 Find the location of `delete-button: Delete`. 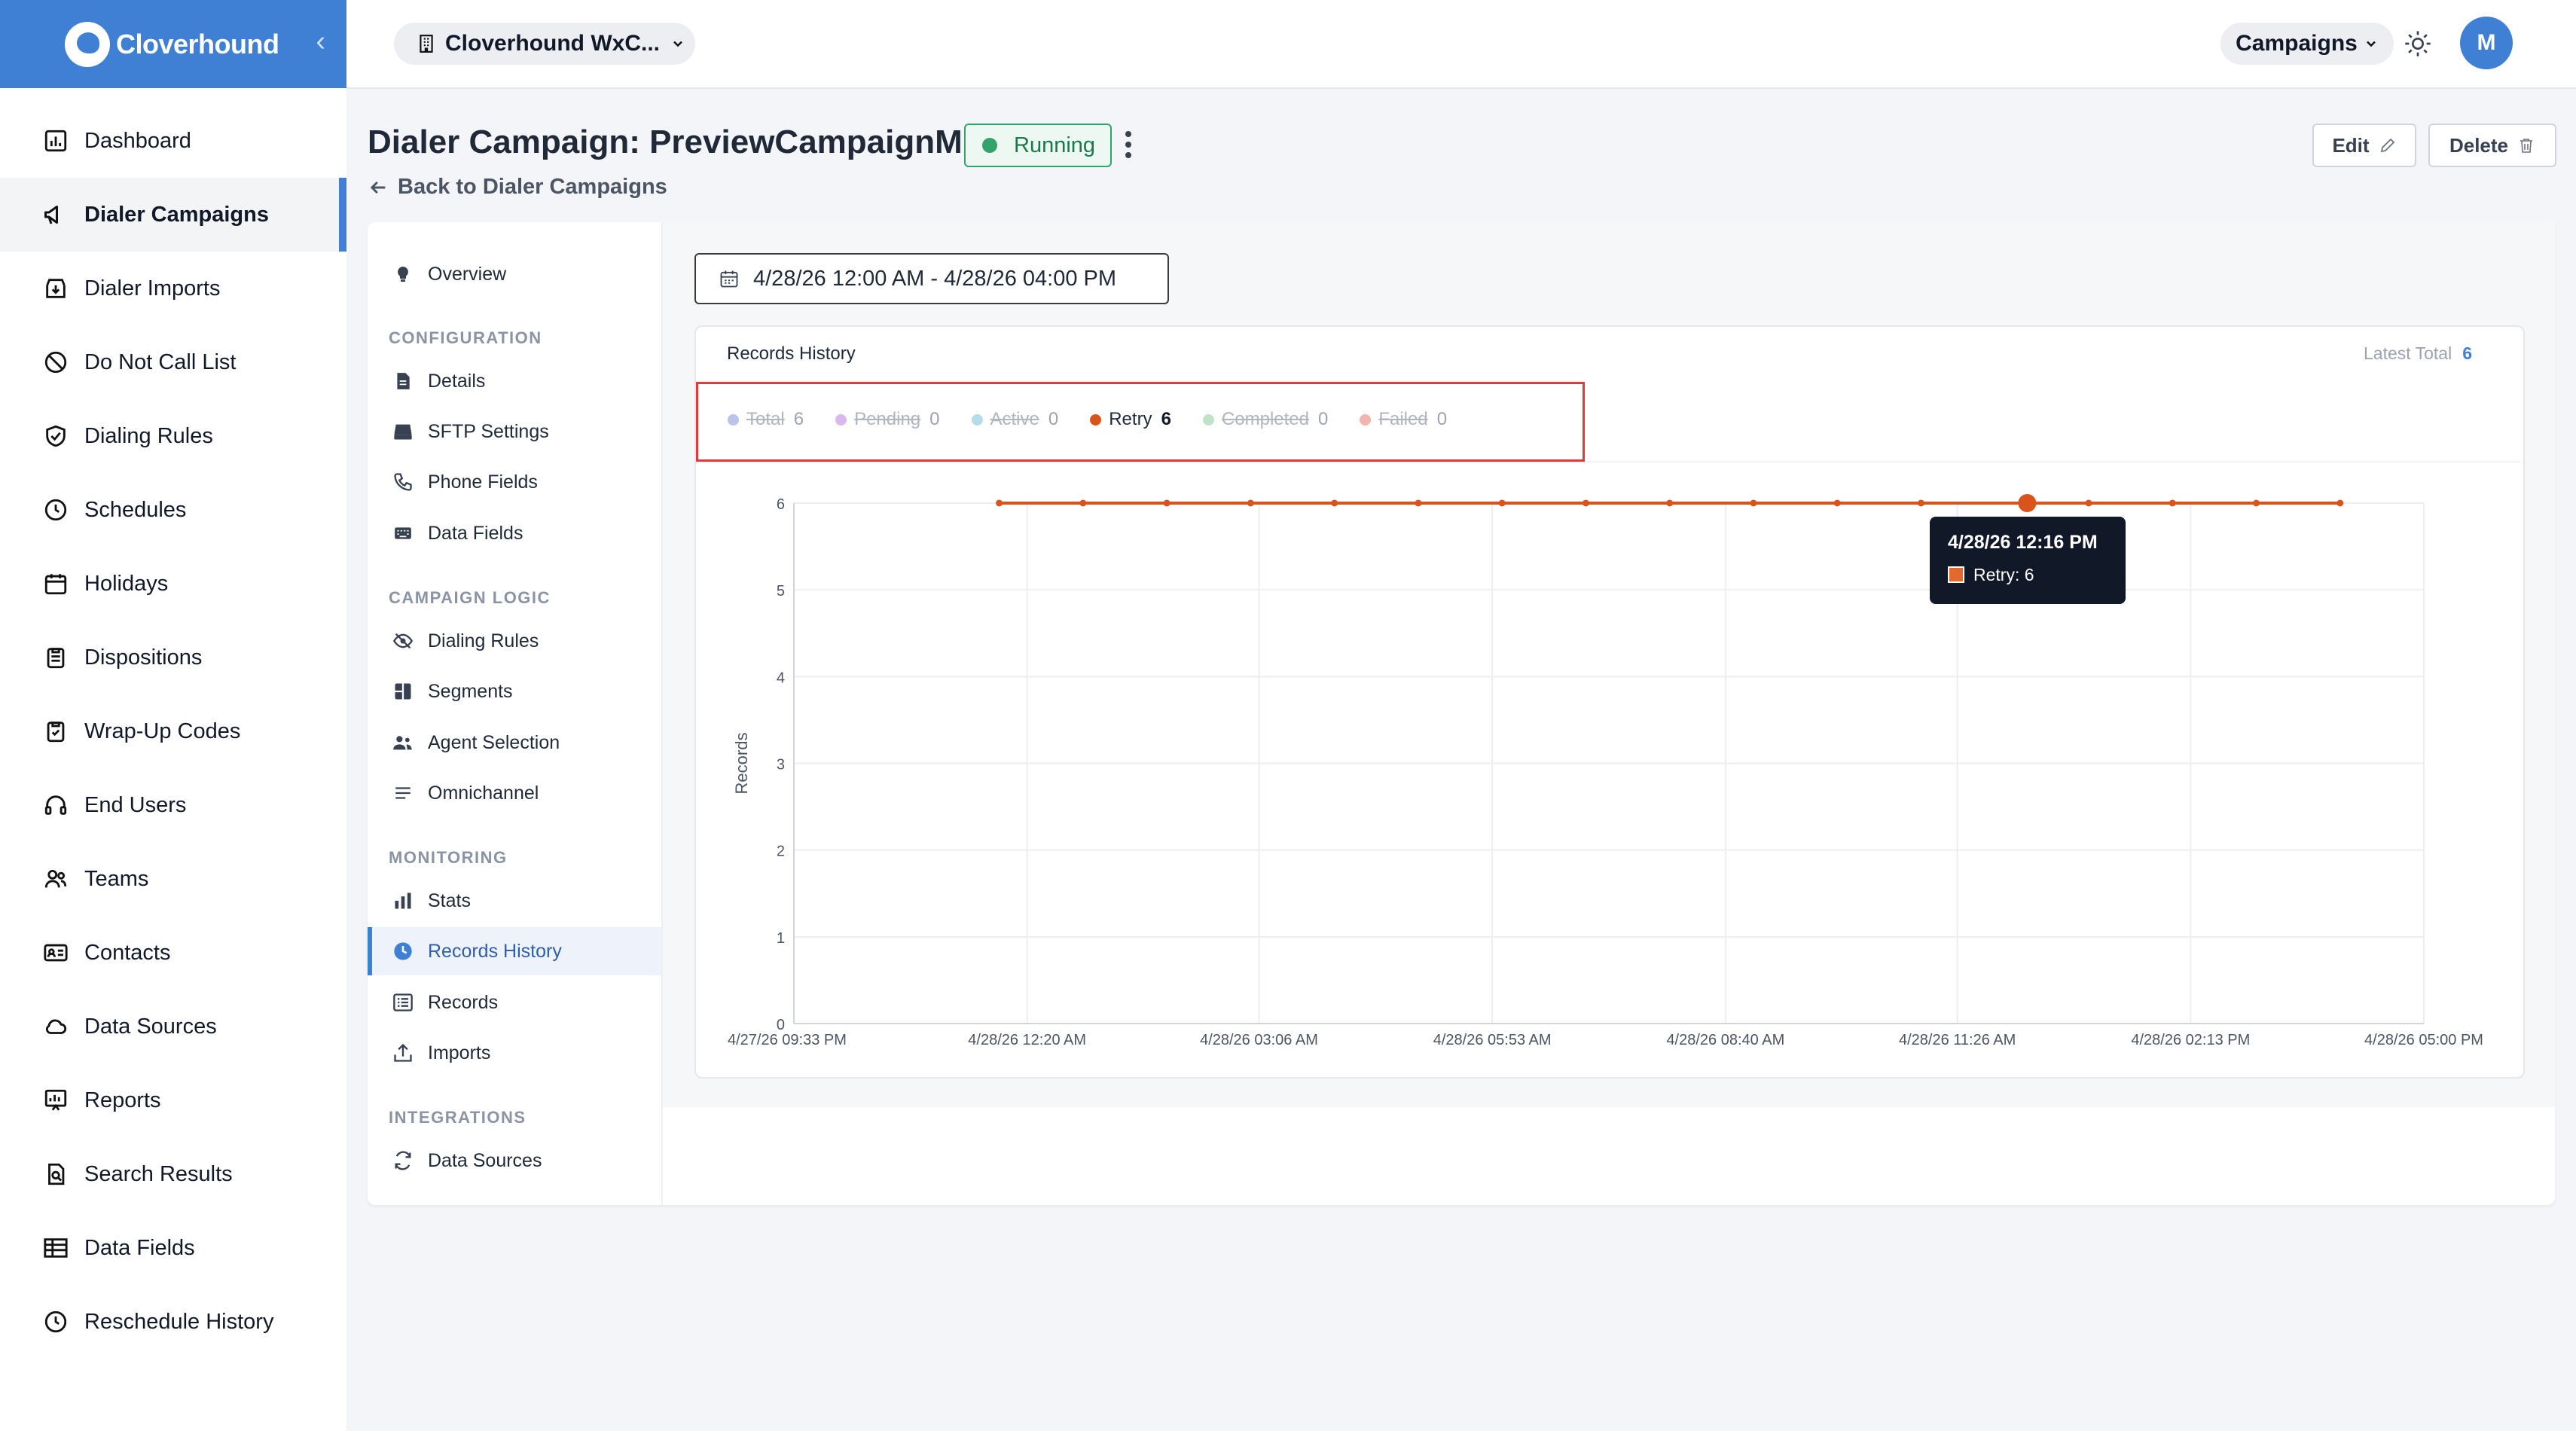

delete-button: Delete is located at coordinates (2492, 145).